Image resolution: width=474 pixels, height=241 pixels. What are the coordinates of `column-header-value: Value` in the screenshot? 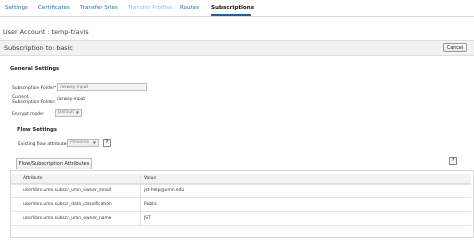 It's located at (150, 178).